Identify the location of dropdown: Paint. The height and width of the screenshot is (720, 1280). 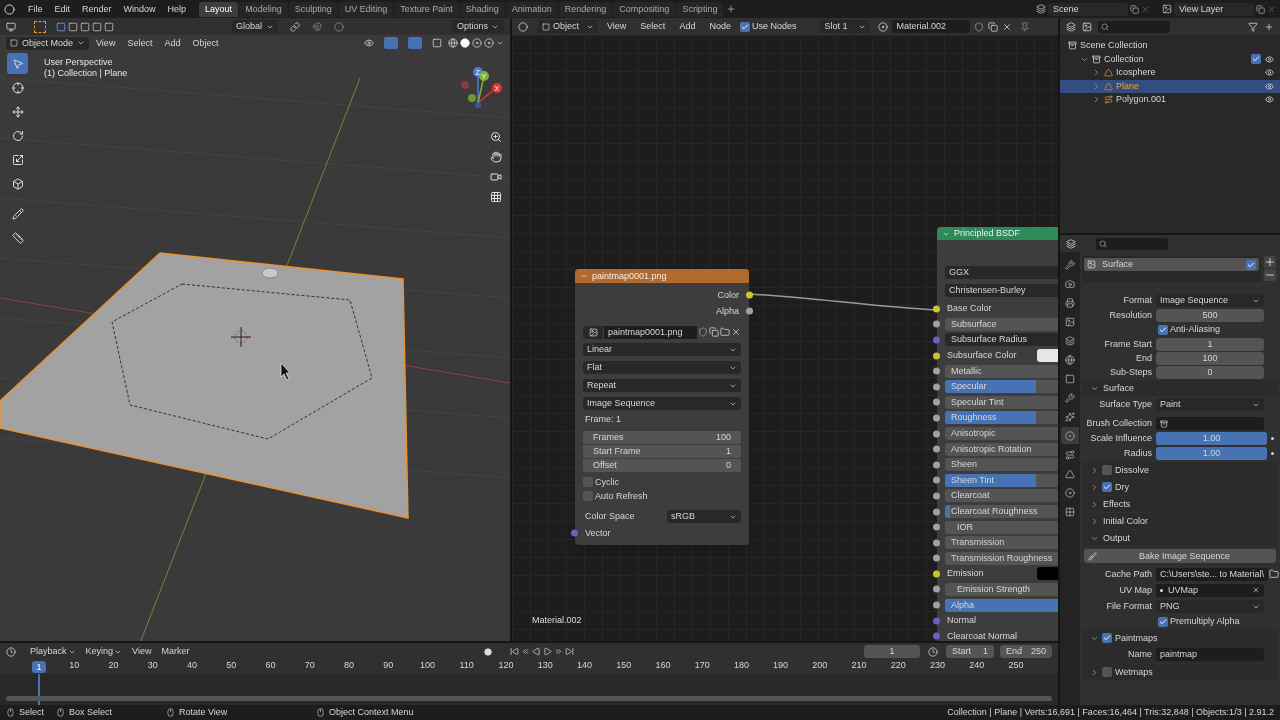
(1210, 404).